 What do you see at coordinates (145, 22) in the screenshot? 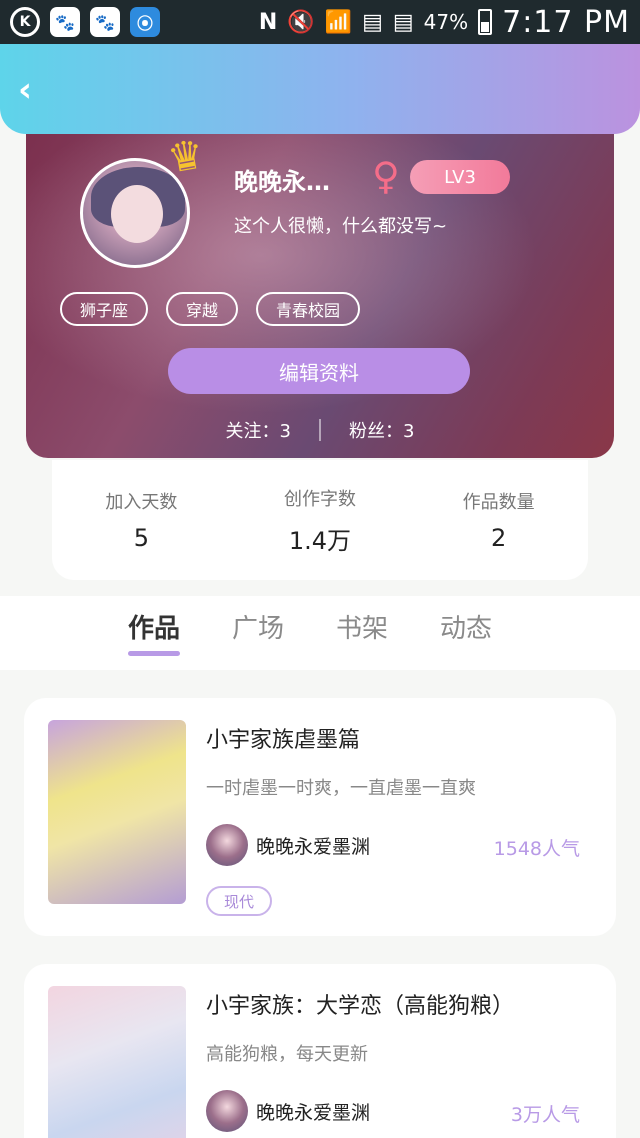
I see `signal-app-icon: ⦿` at bounding box center [145, 22].